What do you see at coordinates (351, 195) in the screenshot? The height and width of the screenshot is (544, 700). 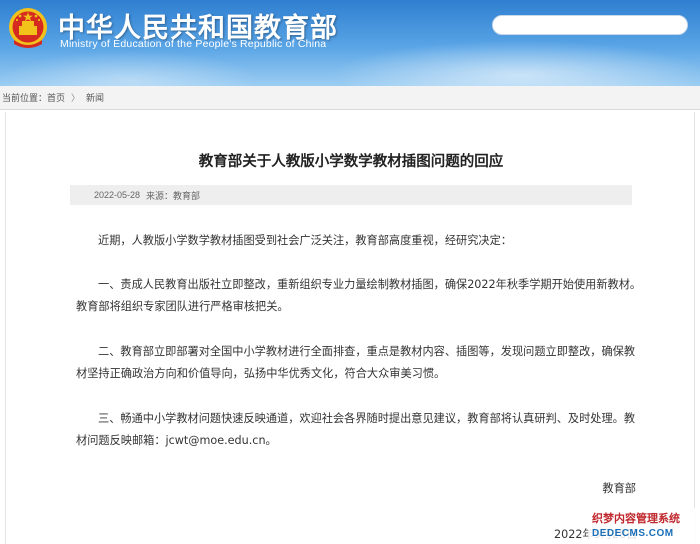 I see `article-meta-bar: 2022-05-28 来源：教育部` at bounding box center [351, 195].